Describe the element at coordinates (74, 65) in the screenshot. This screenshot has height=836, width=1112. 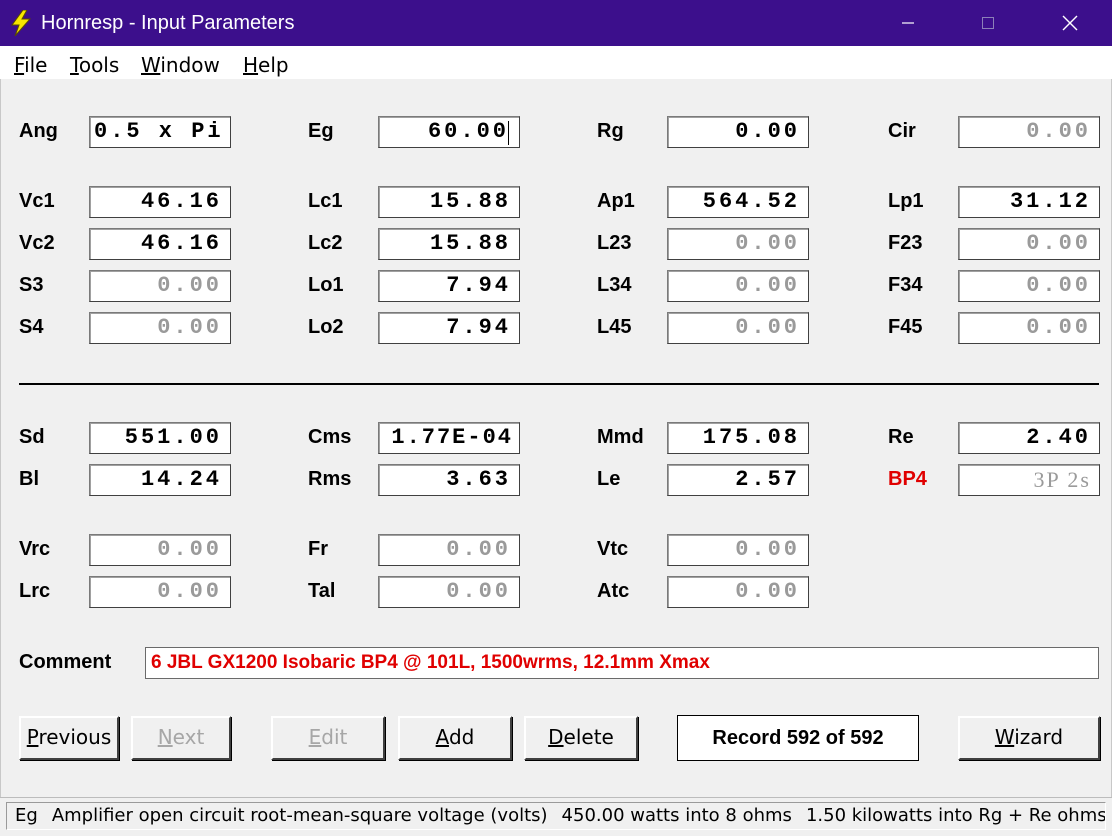
I see `menu-tools-accel: T` at that location.